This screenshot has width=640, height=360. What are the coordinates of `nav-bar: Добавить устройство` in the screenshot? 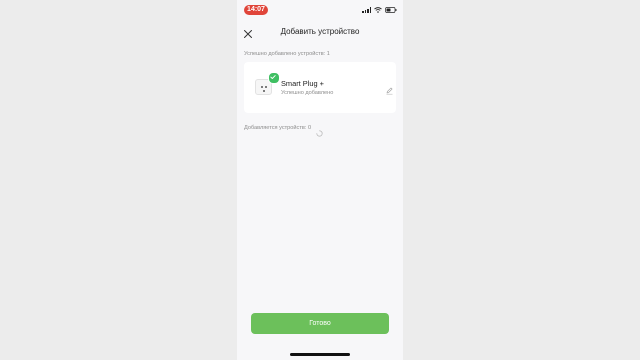 It's located at (320, 32).